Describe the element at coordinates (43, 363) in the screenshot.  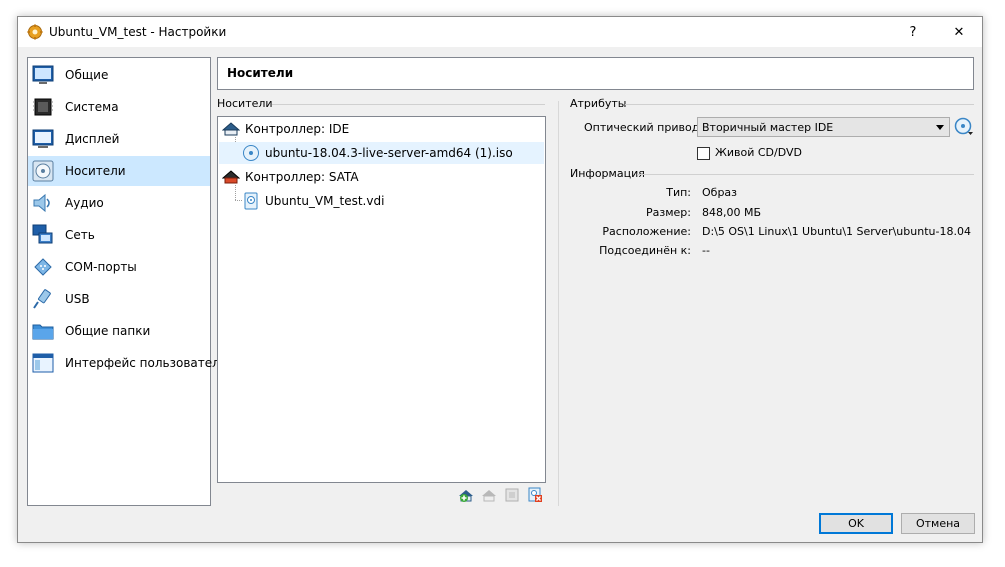
I see `user-interface-icon` at that location.